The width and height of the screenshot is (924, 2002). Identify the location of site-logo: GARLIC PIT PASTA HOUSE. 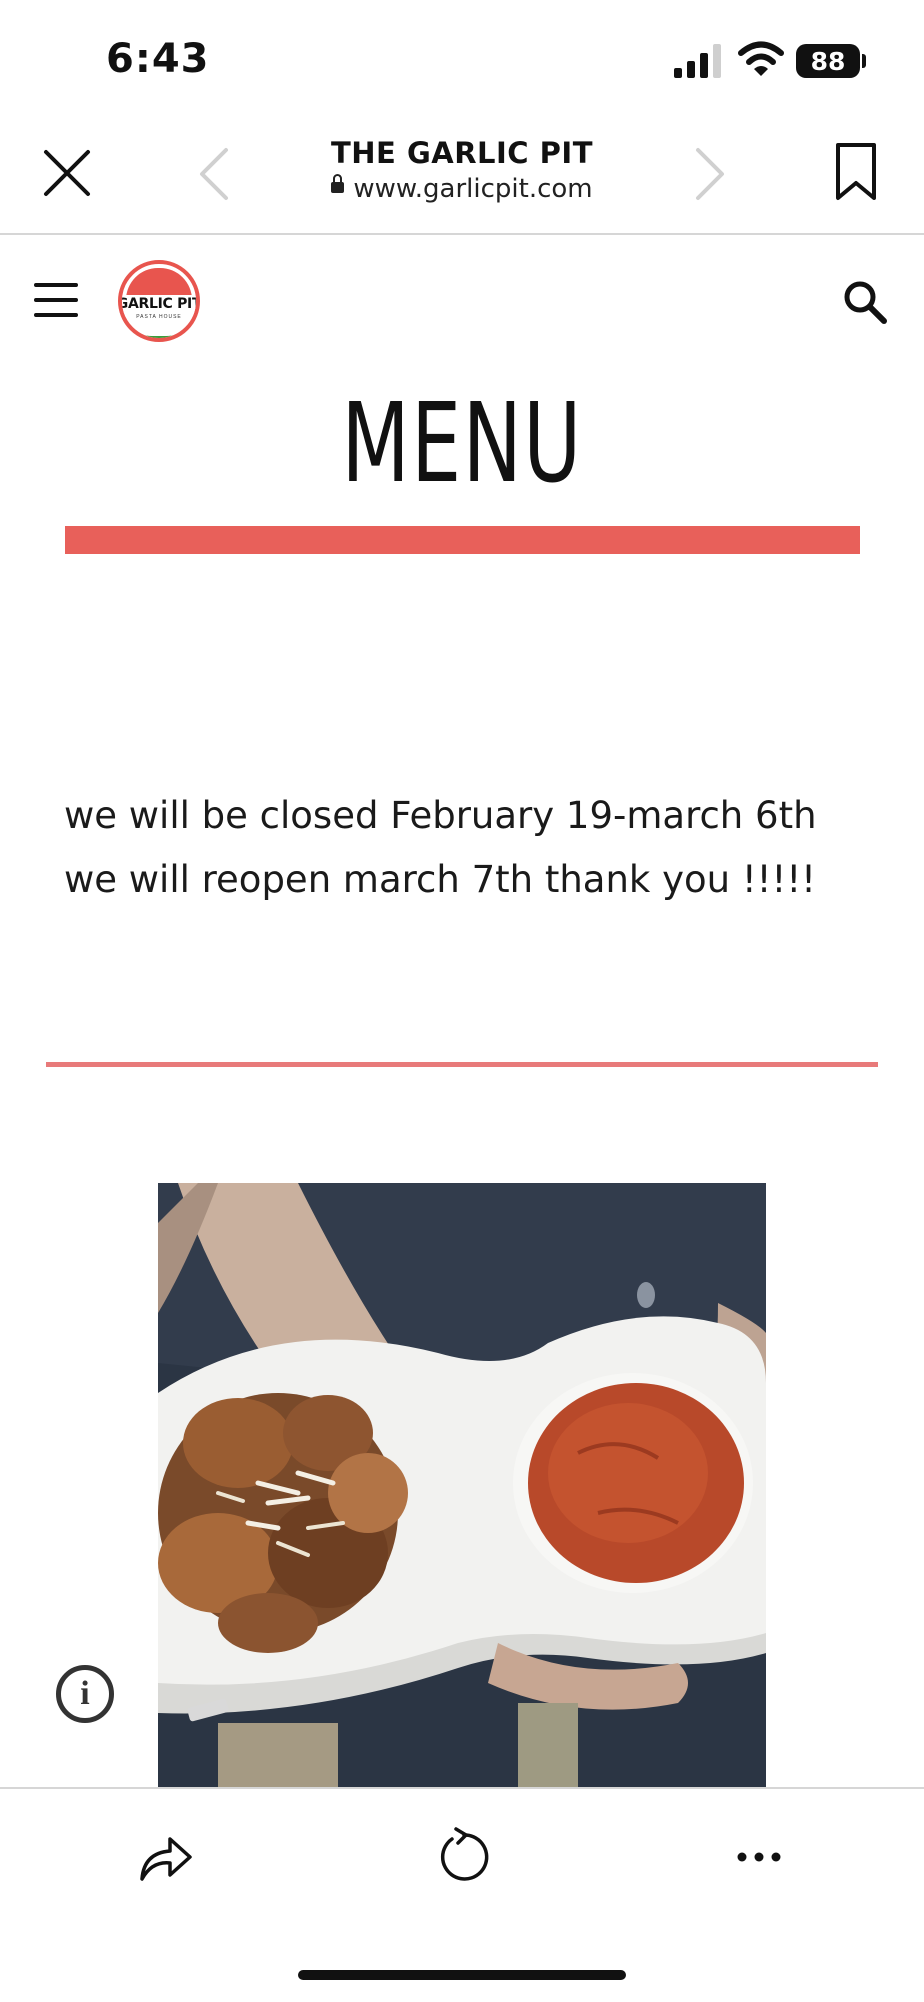
(159, 301).